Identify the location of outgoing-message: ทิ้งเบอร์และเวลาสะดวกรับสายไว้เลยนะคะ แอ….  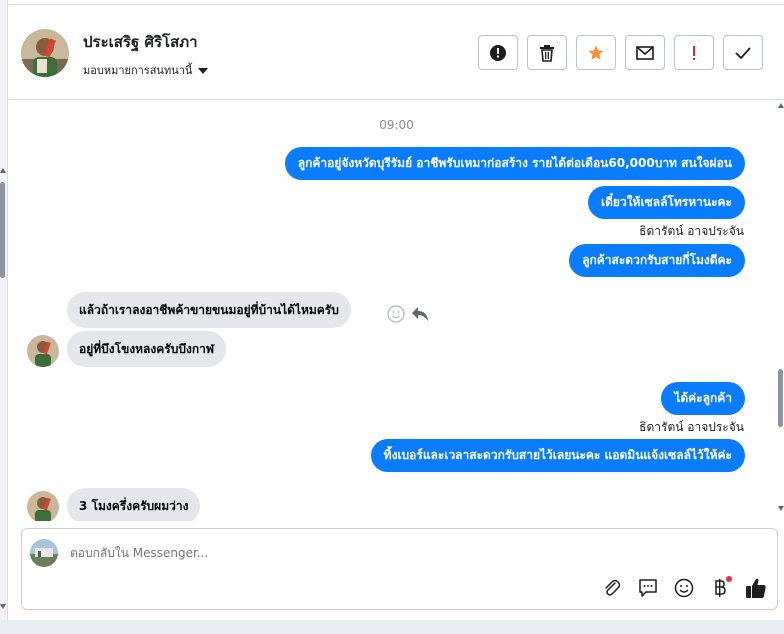
(557, 455).